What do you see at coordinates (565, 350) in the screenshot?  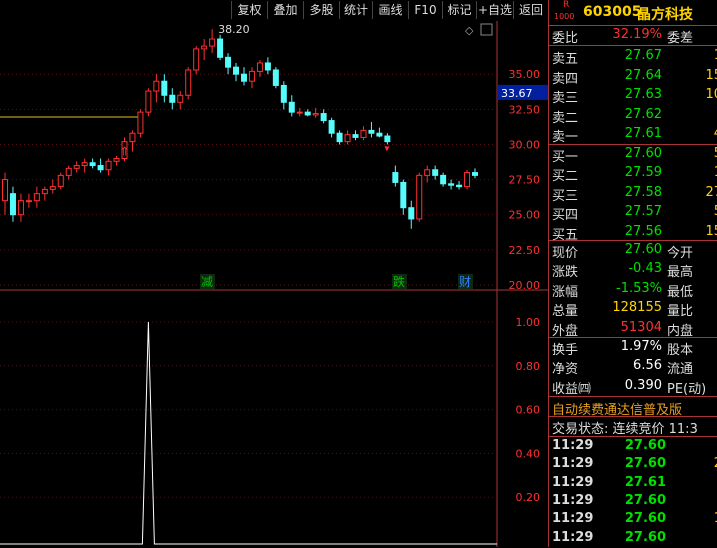 I see `fundamental-label: 换手` at bounding box center [565, 350].